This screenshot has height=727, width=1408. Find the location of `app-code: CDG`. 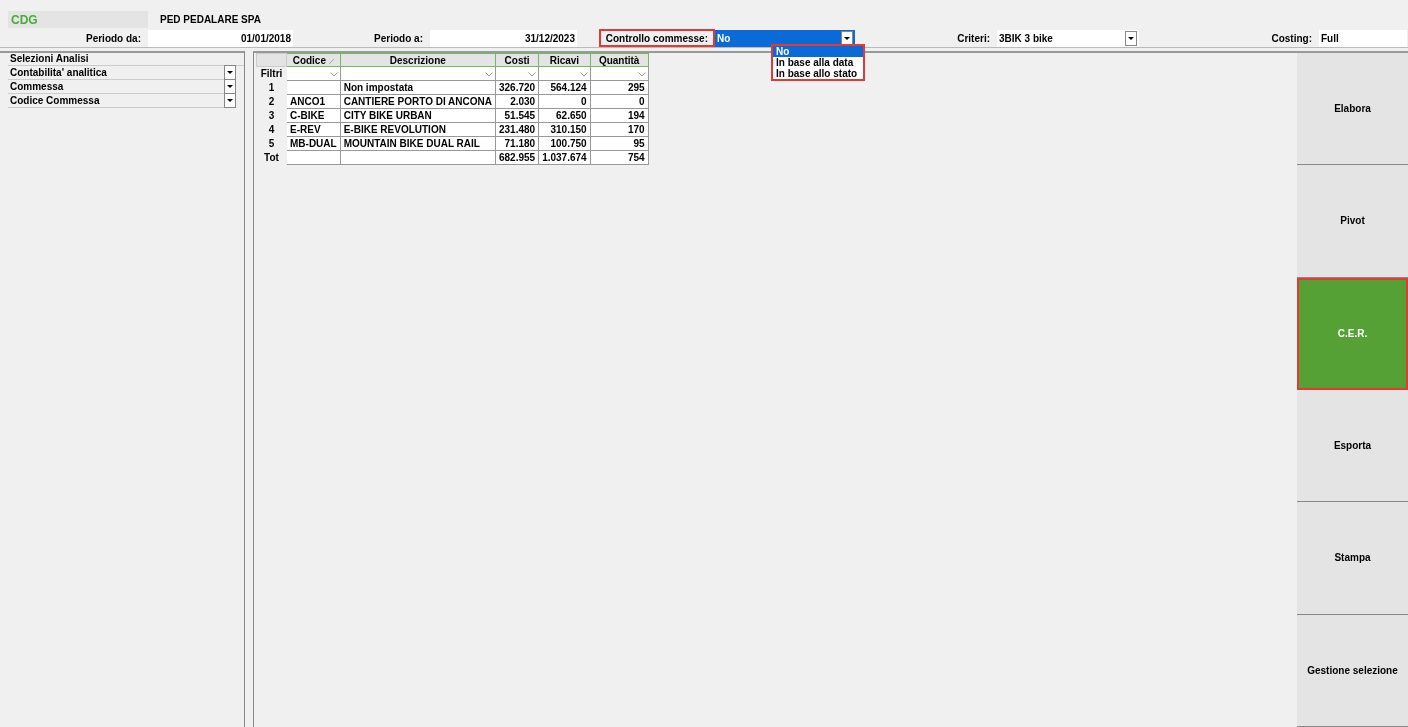

app-code: CDG is located at coordinates (78, 19).